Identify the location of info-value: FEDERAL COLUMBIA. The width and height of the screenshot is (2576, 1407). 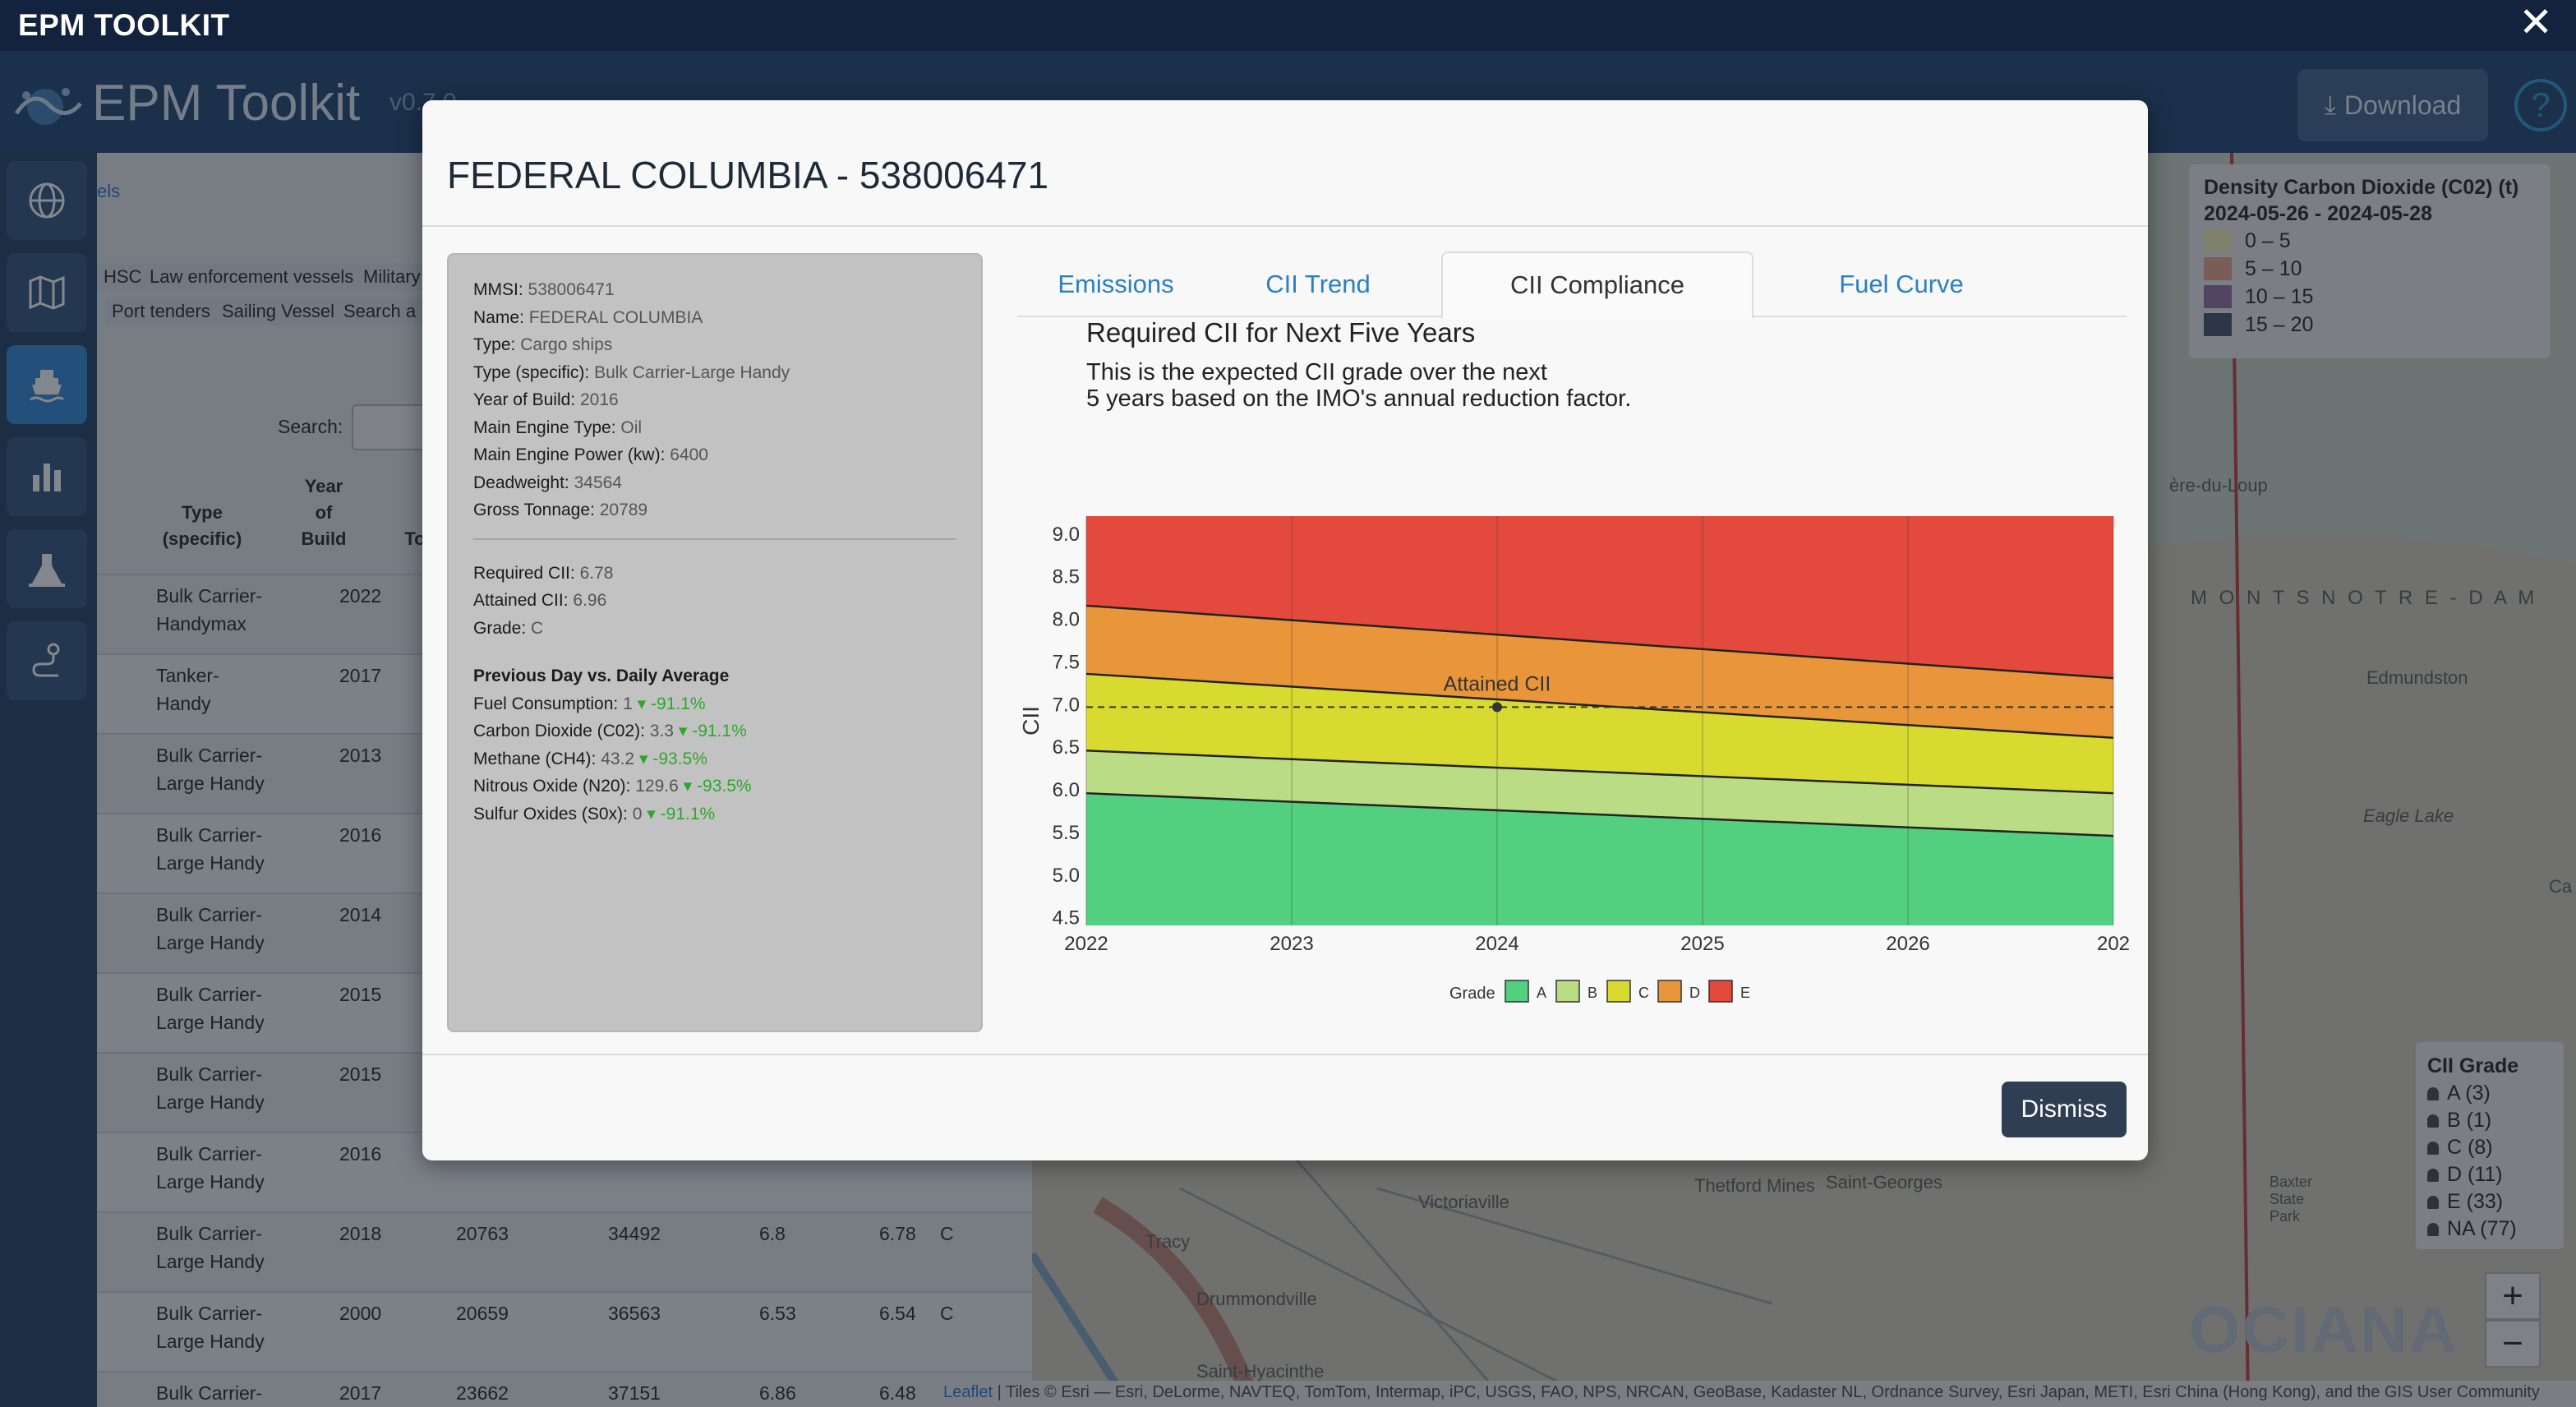
(615, 317).